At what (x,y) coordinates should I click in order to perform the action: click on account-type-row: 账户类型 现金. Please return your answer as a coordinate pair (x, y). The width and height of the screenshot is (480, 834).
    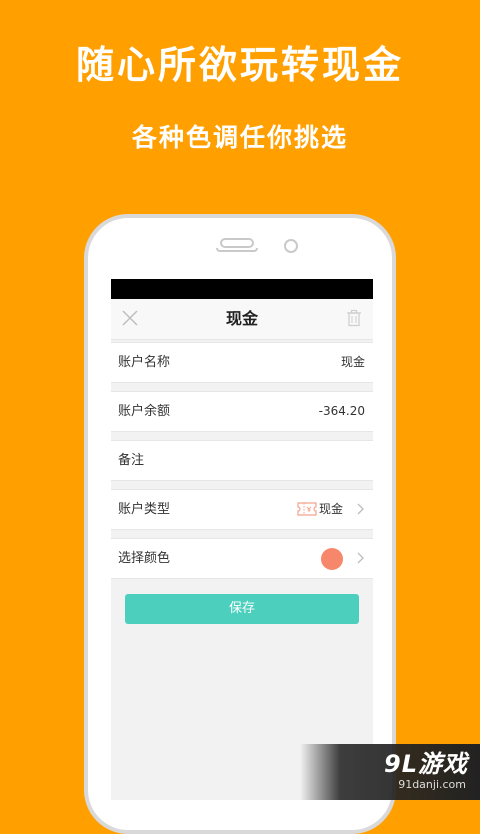
    Looking at the image, I should click on (242, 509).